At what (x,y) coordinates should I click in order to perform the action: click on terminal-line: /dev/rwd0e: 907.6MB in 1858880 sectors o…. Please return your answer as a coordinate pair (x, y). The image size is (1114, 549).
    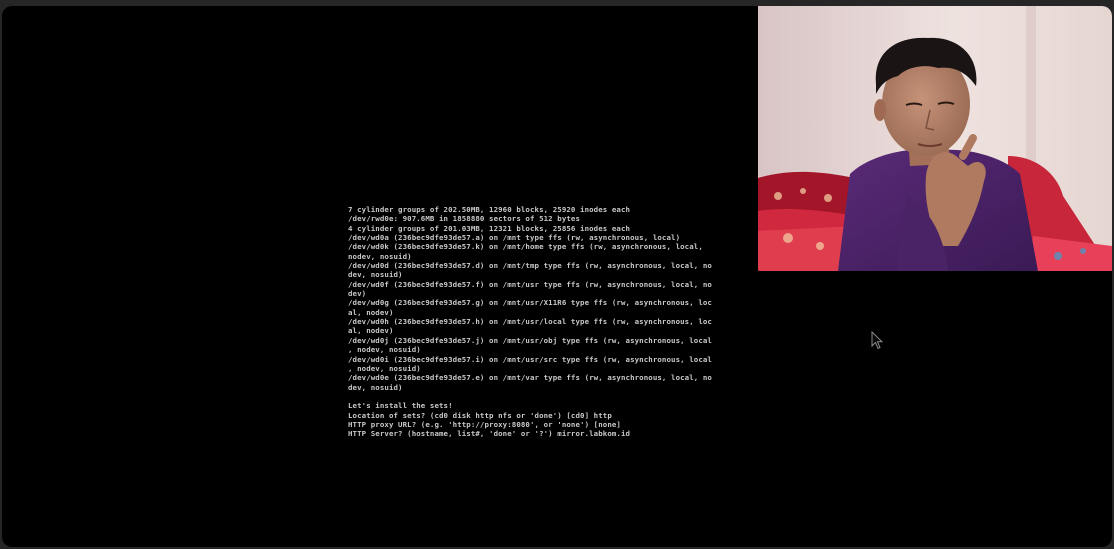
    Looking at the image, I should click on (464, 219).